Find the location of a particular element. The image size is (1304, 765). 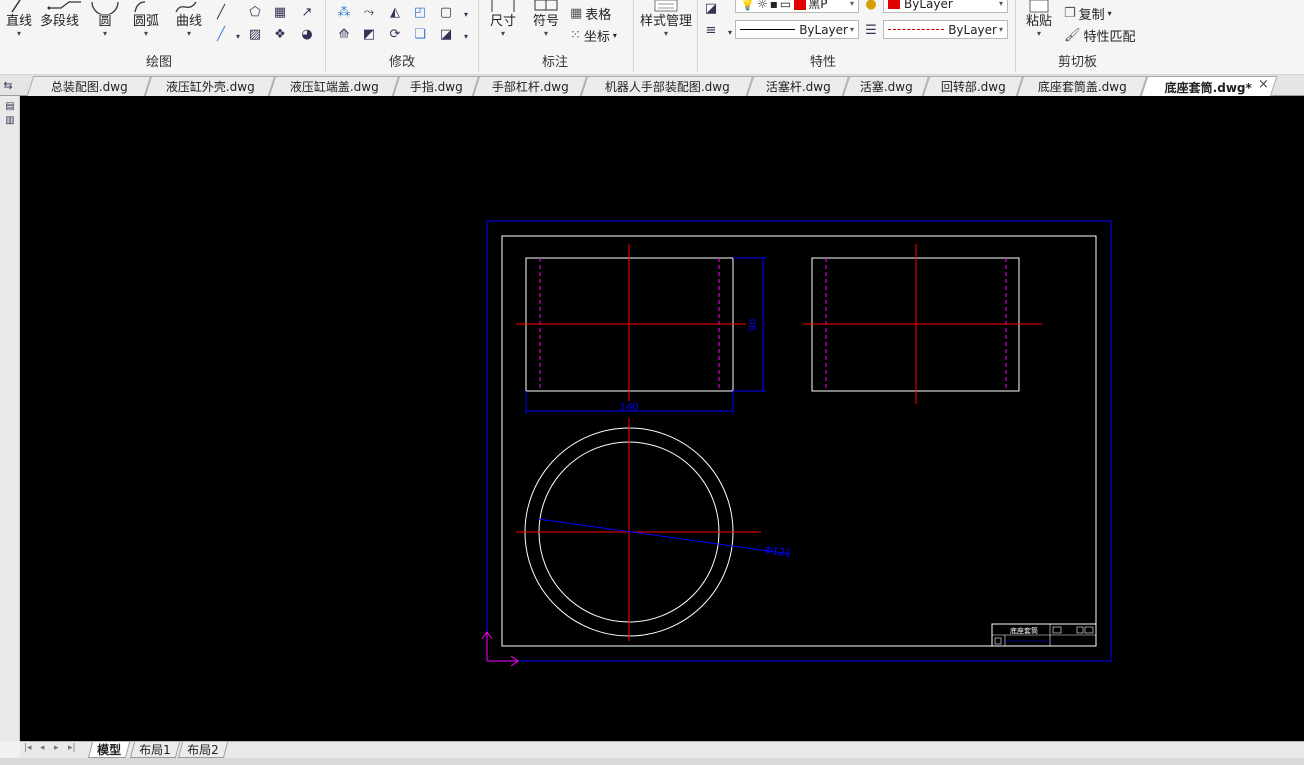

dimension-icon is located at coordinates (503, 7).